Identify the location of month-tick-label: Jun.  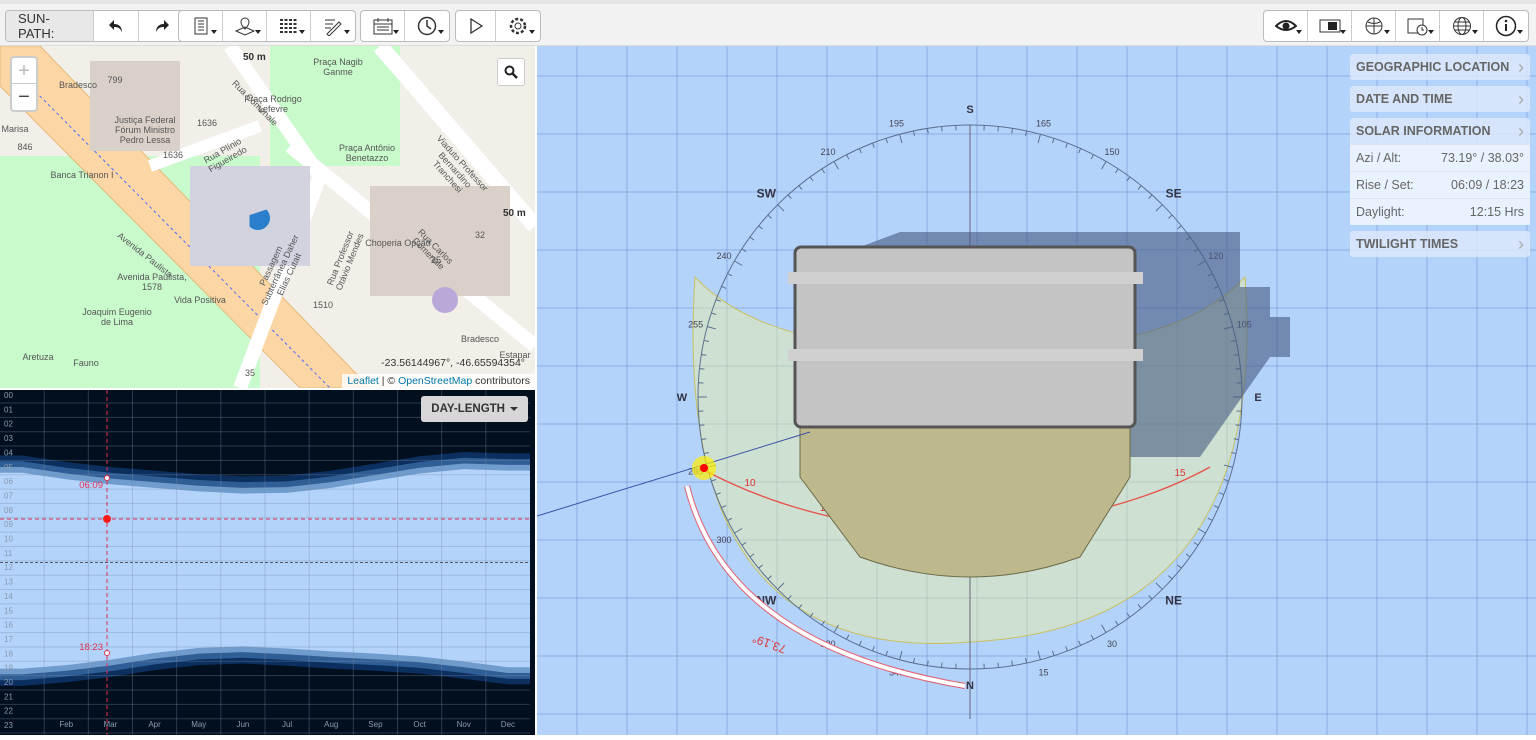
(242, 724).